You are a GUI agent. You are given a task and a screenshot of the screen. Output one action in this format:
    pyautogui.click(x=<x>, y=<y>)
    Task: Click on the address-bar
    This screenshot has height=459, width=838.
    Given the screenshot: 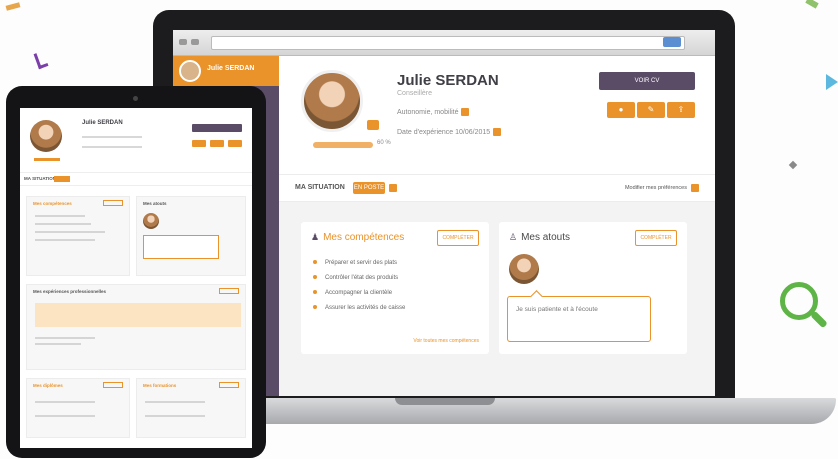 What is the action you would take?
    pyautogui.click(x=448, y=43)
    